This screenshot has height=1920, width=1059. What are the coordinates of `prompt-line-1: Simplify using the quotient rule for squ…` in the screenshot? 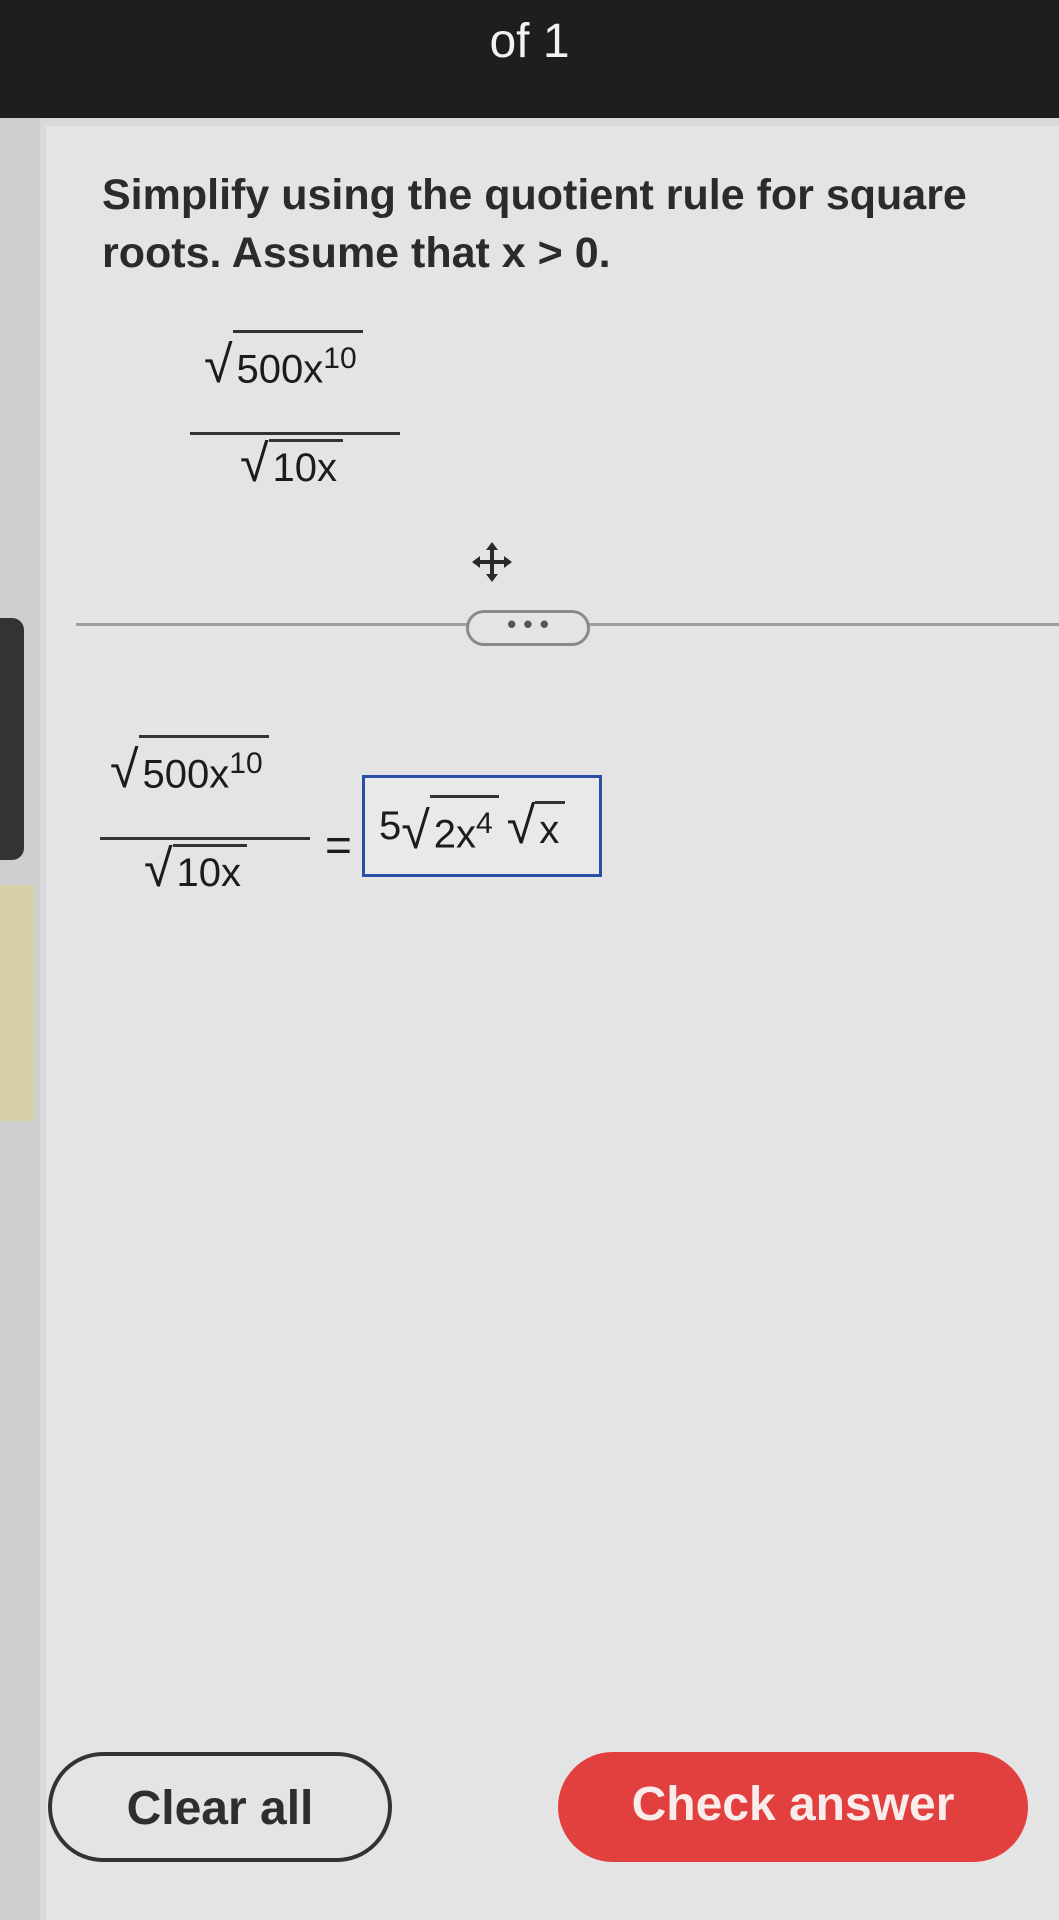 It's located at (534, 195).